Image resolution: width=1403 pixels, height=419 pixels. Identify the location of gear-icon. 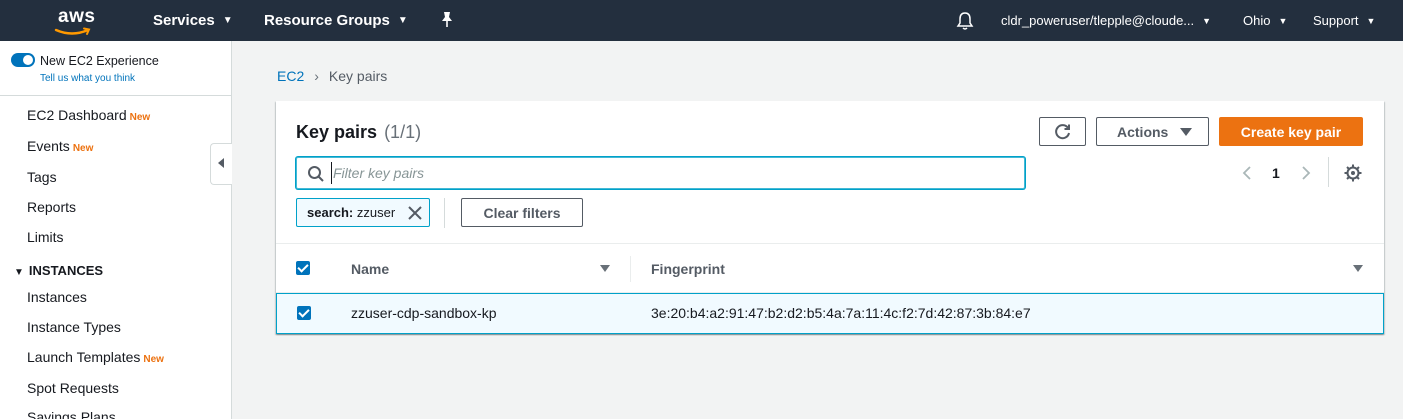
(1353, 173).